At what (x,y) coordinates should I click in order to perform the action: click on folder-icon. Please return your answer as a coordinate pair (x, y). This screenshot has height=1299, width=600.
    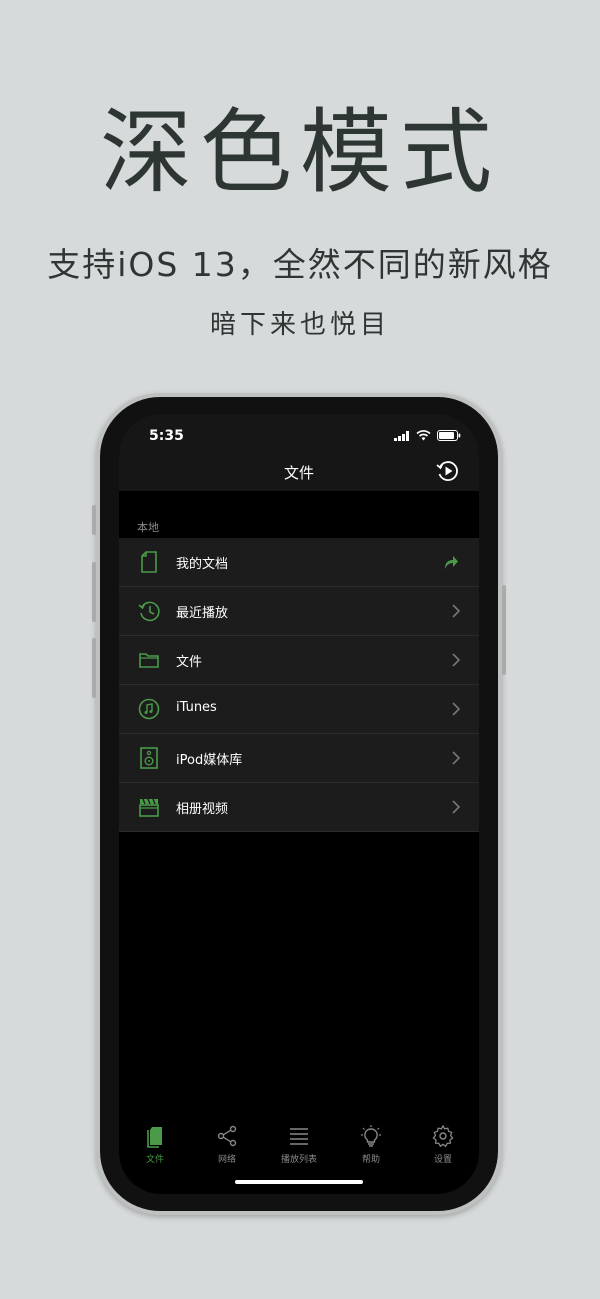
    Looking at the image, I should click on (149, 660).